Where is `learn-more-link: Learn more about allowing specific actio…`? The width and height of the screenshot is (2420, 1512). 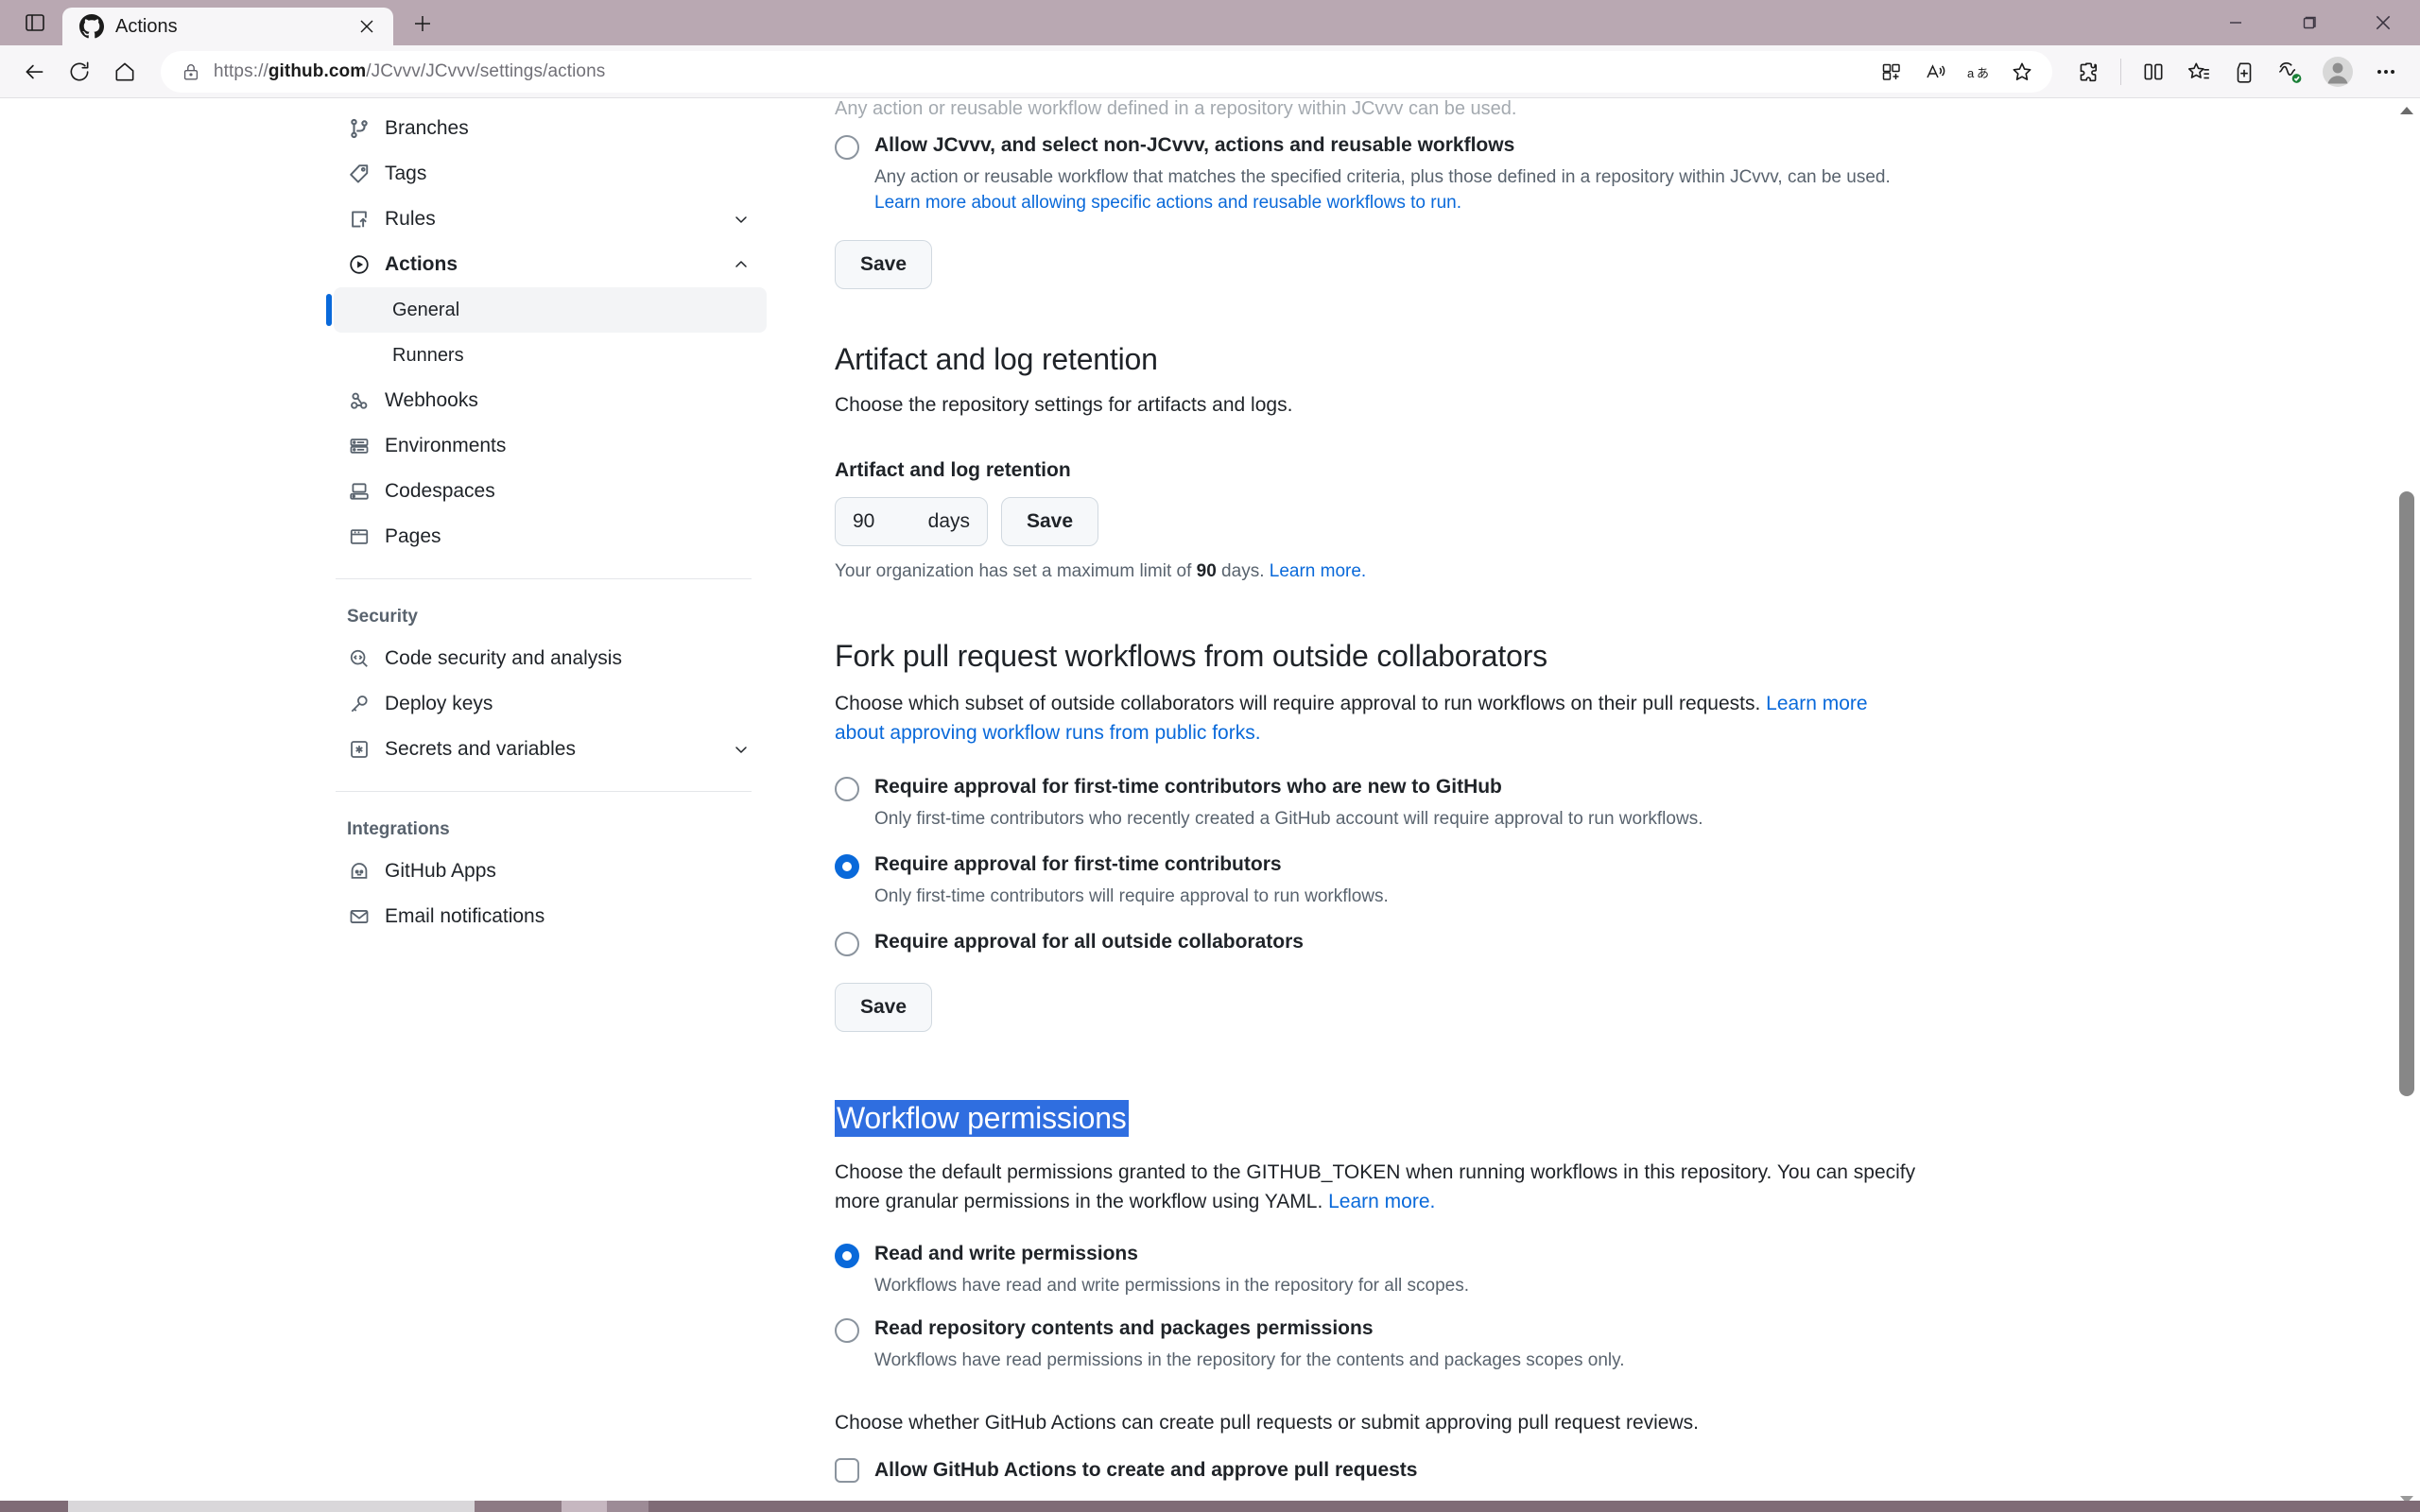 learn-more-link: Learn more about allowing specific actio… is located at coordinates (1167, 203).